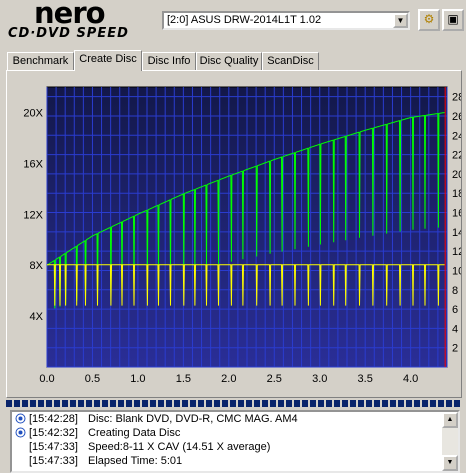  Describe the element at coordinates (37, 317) in the screenshot. I see `y-left-tick-label: 4X` at that location.